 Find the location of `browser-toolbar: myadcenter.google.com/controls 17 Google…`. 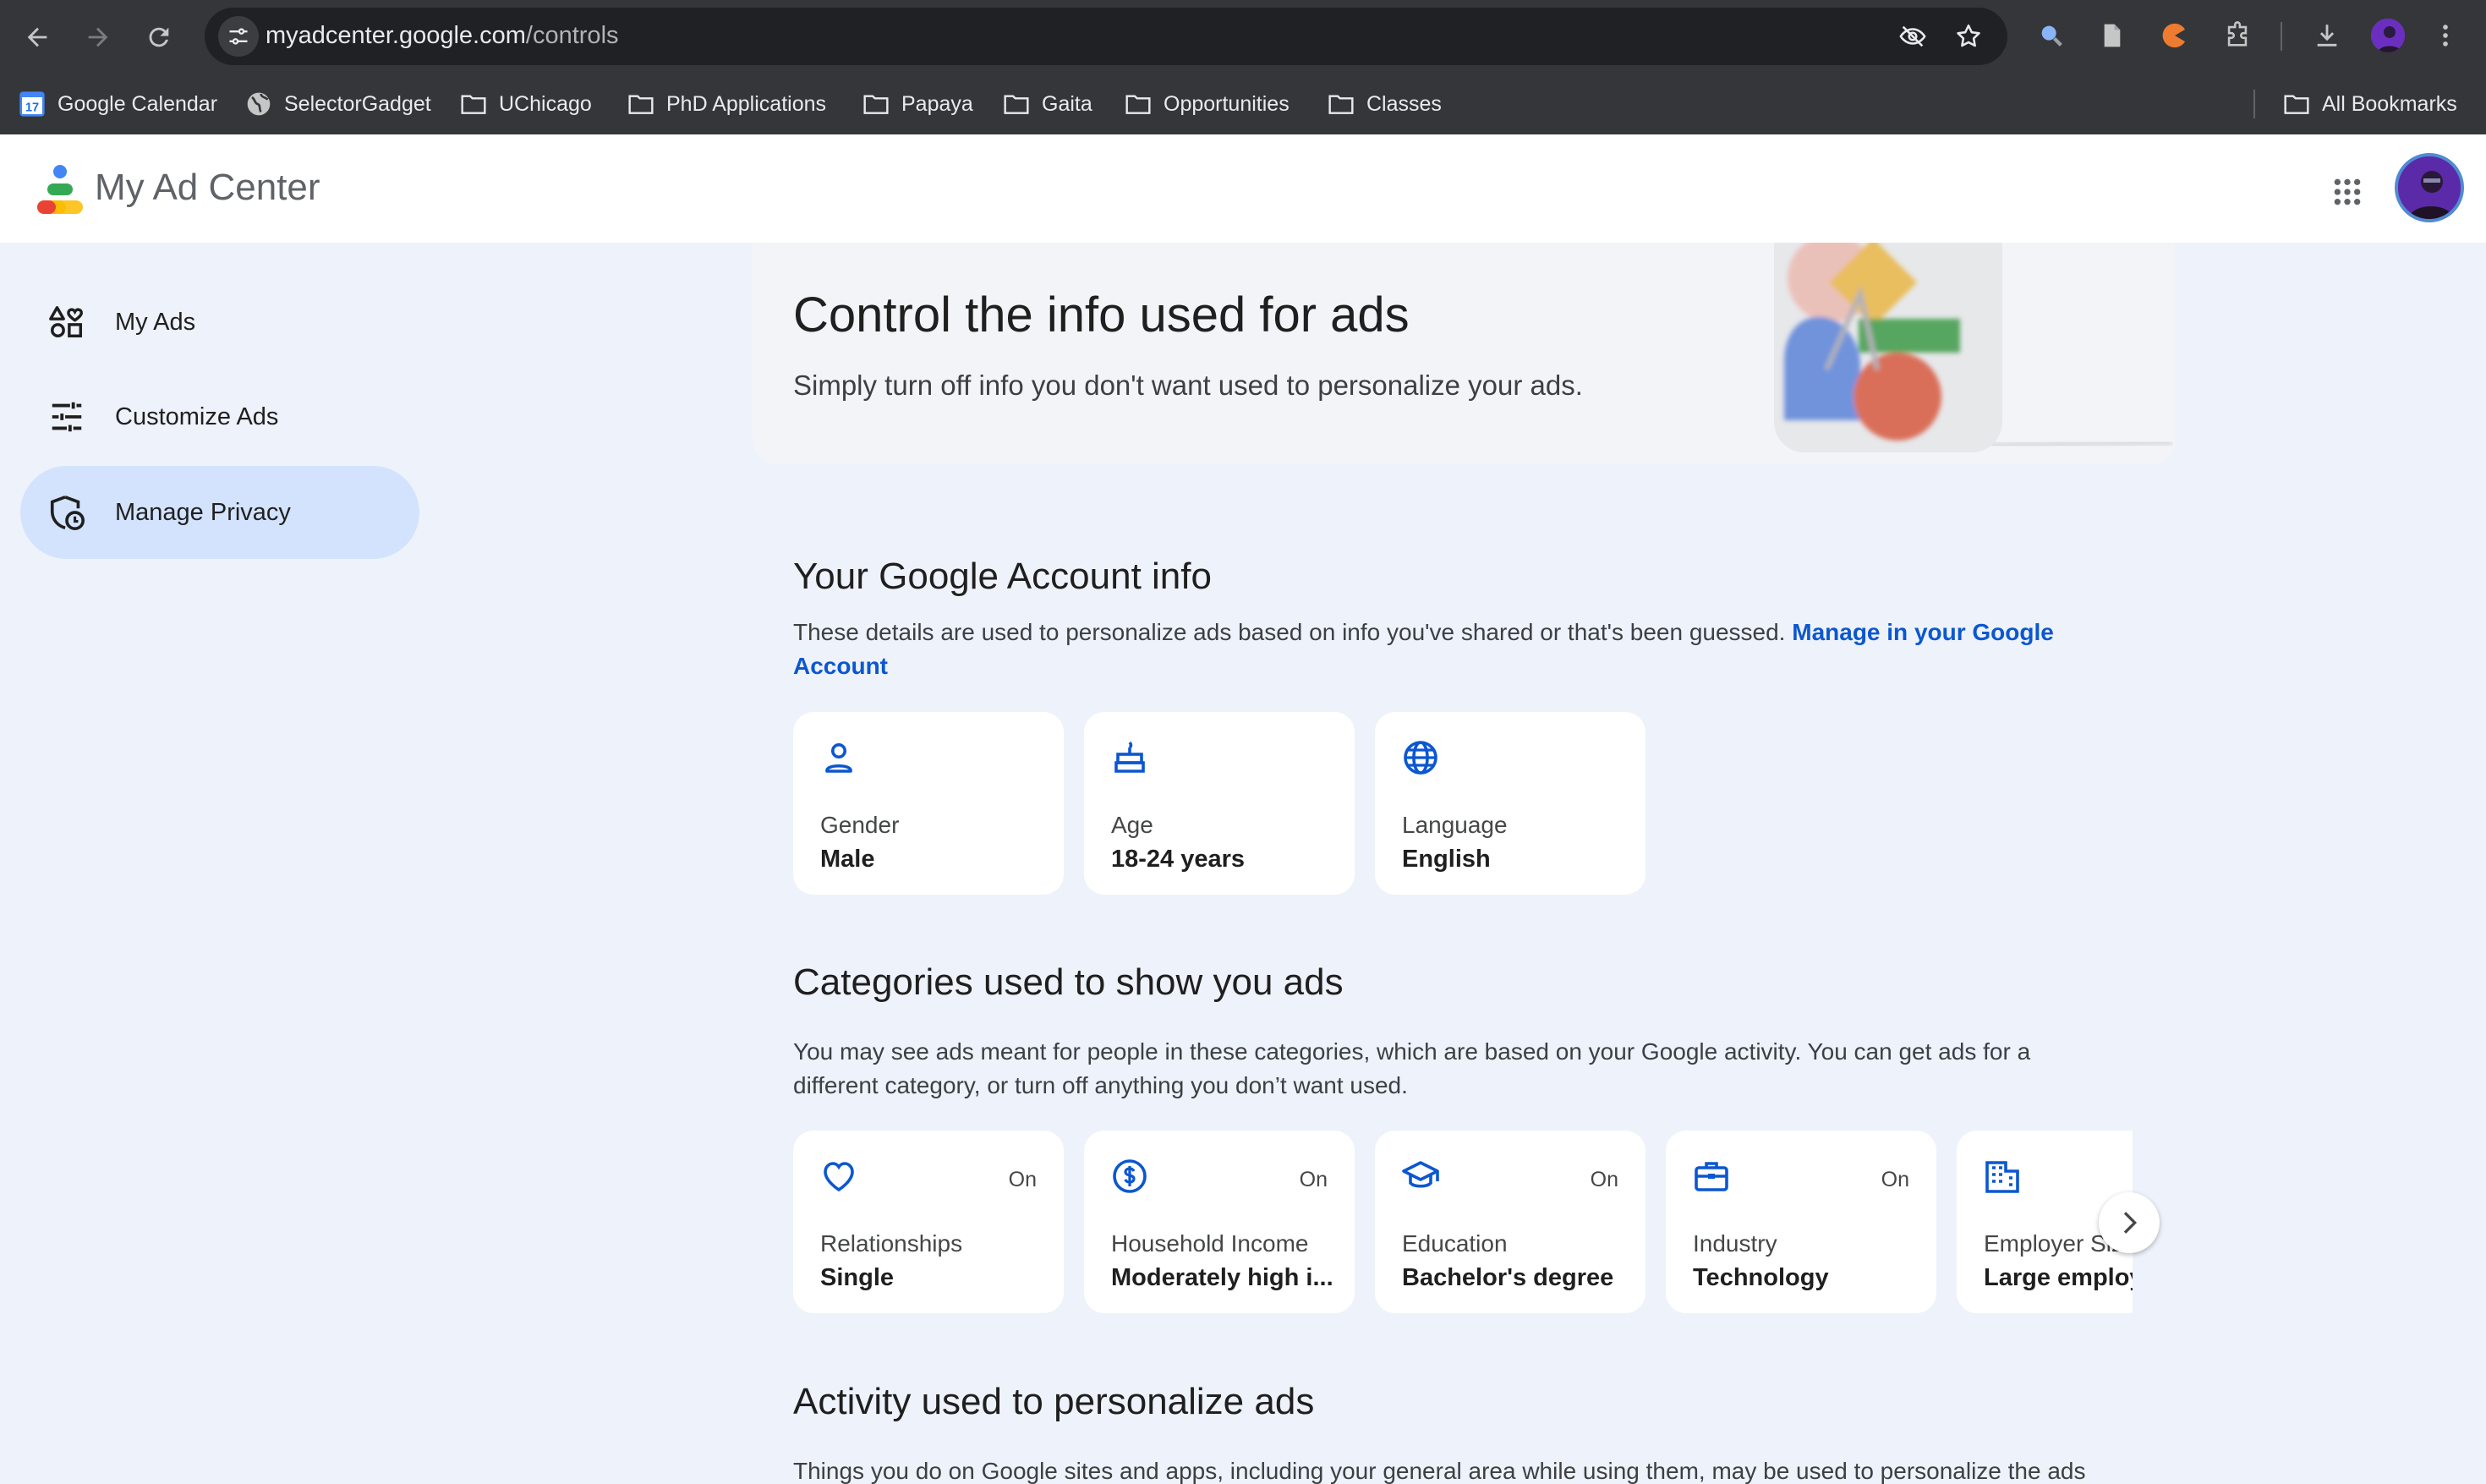

browser-toolbar: myadcenter.google.com/controls 17 Google… is located at coordinates (1243, 67).